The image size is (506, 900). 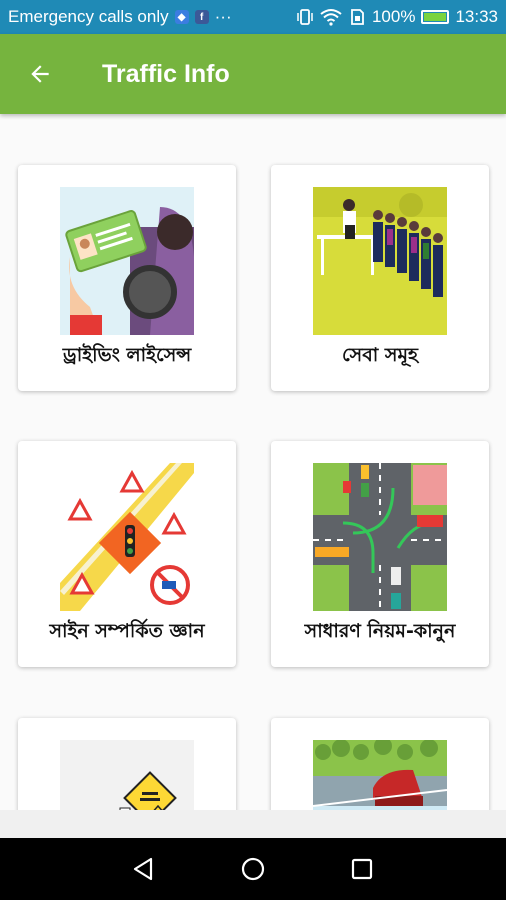 I want to click on card-label: ড্রাইভিং লাইসেন্স, so click(x=127, y=355).